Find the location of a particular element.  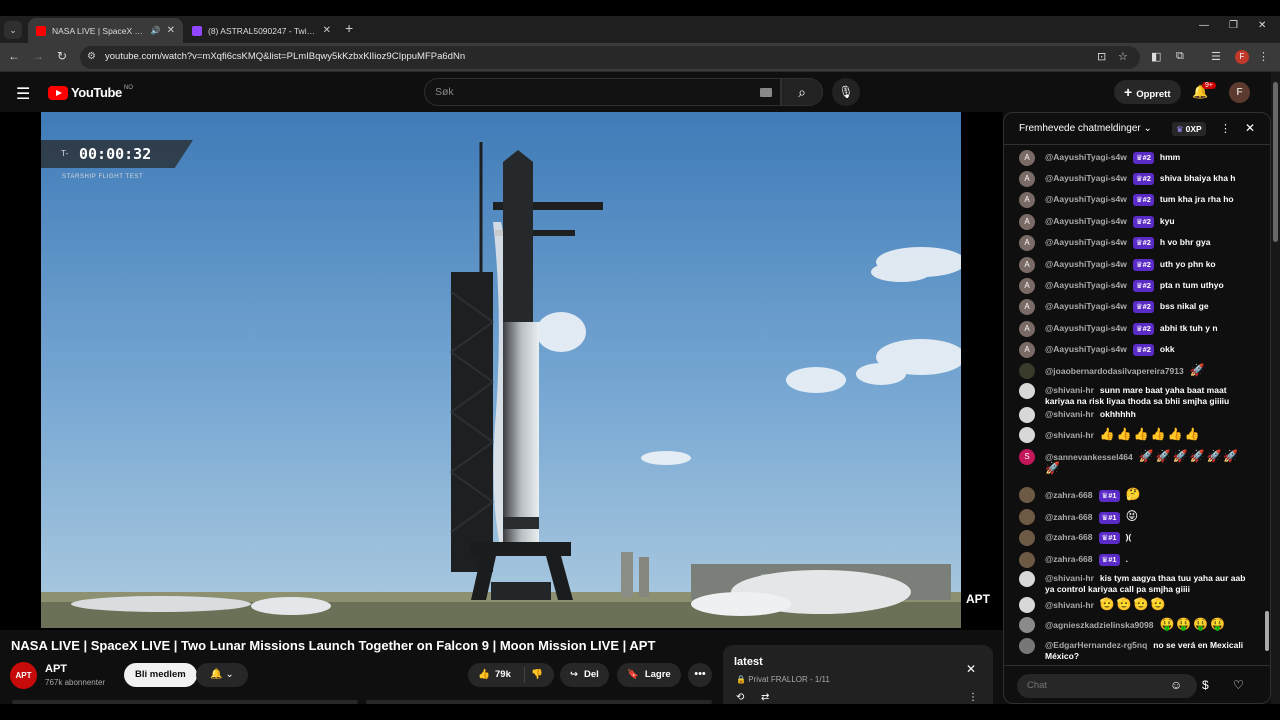

extensions-icon: ⧉ is located at coordinates (1180, 56).